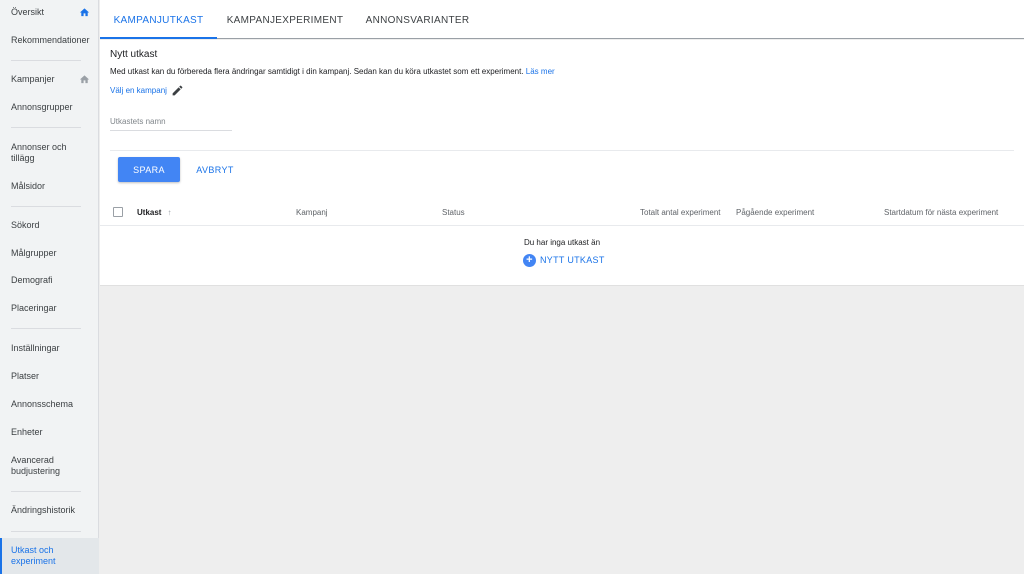 The height and width of the screenshot is (574, 1024). Describe the element at coordinates (28, 12) in the screenshot. I see `sidebar-item-label: Översikt` at that location.